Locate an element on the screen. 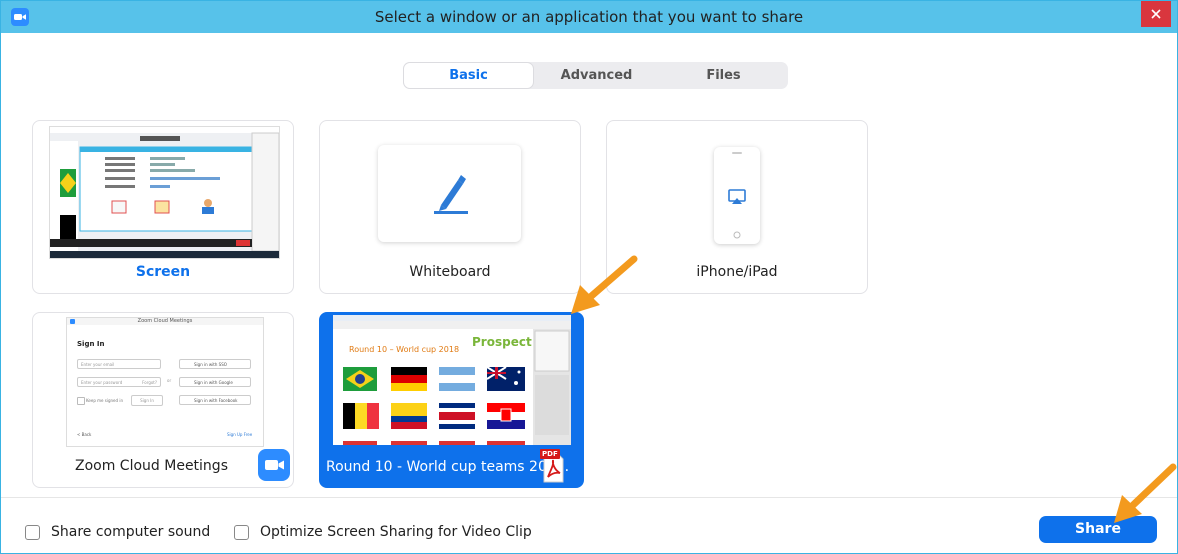 The image size is (1178, 554). zoom-thumb-signin-btn: Sign In is located at coordinates (147, 400).